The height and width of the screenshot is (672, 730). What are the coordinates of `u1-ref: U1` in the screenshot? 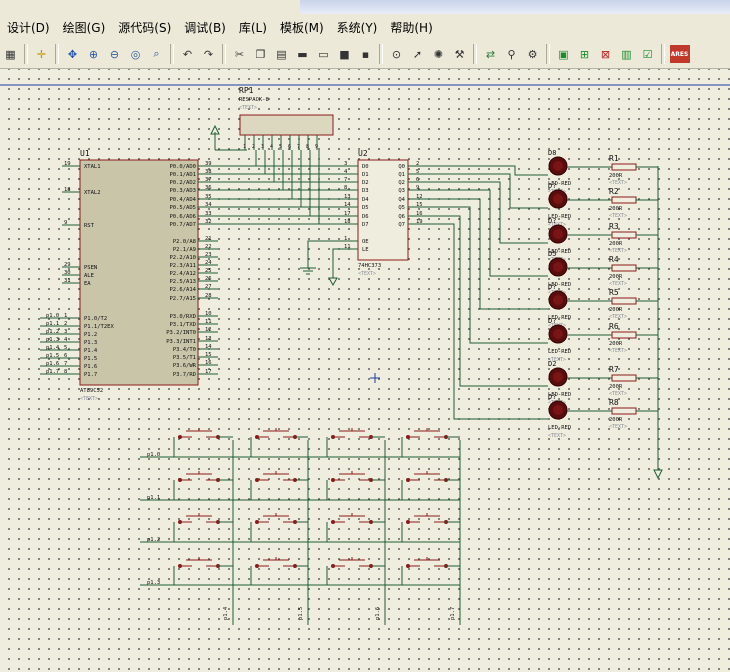 It's located at (85, 153).